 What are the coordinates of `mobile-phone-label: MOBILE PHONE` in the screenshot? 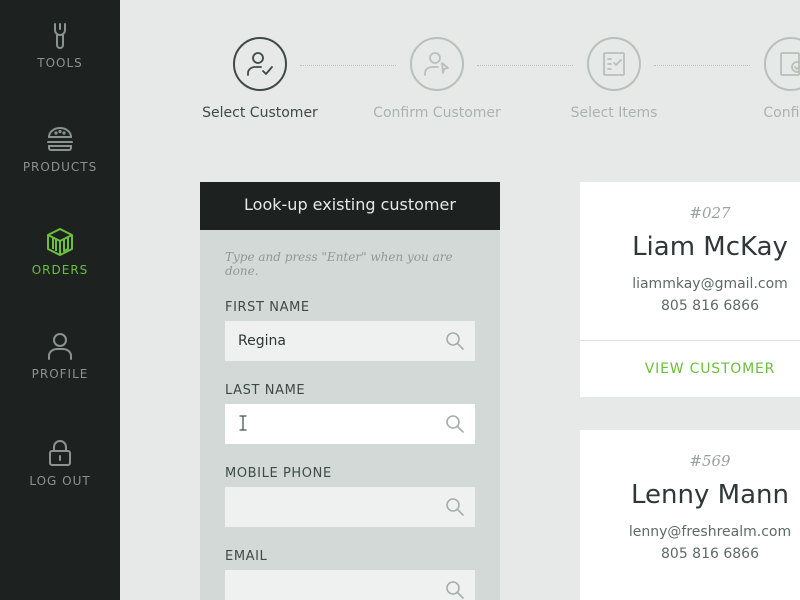 It's located at (278, 473).